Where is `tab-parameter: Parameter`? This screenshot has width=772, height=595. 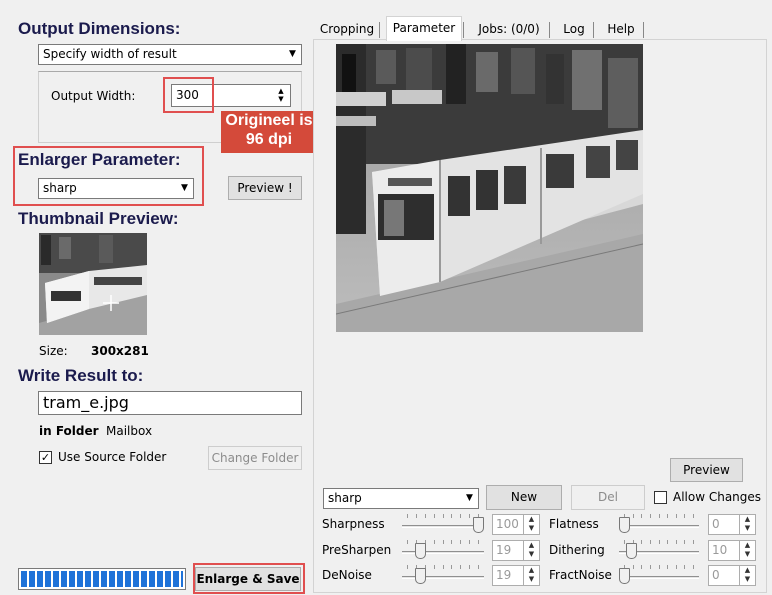 tab-parameter: Parameter is located at coordinates (424, 28).